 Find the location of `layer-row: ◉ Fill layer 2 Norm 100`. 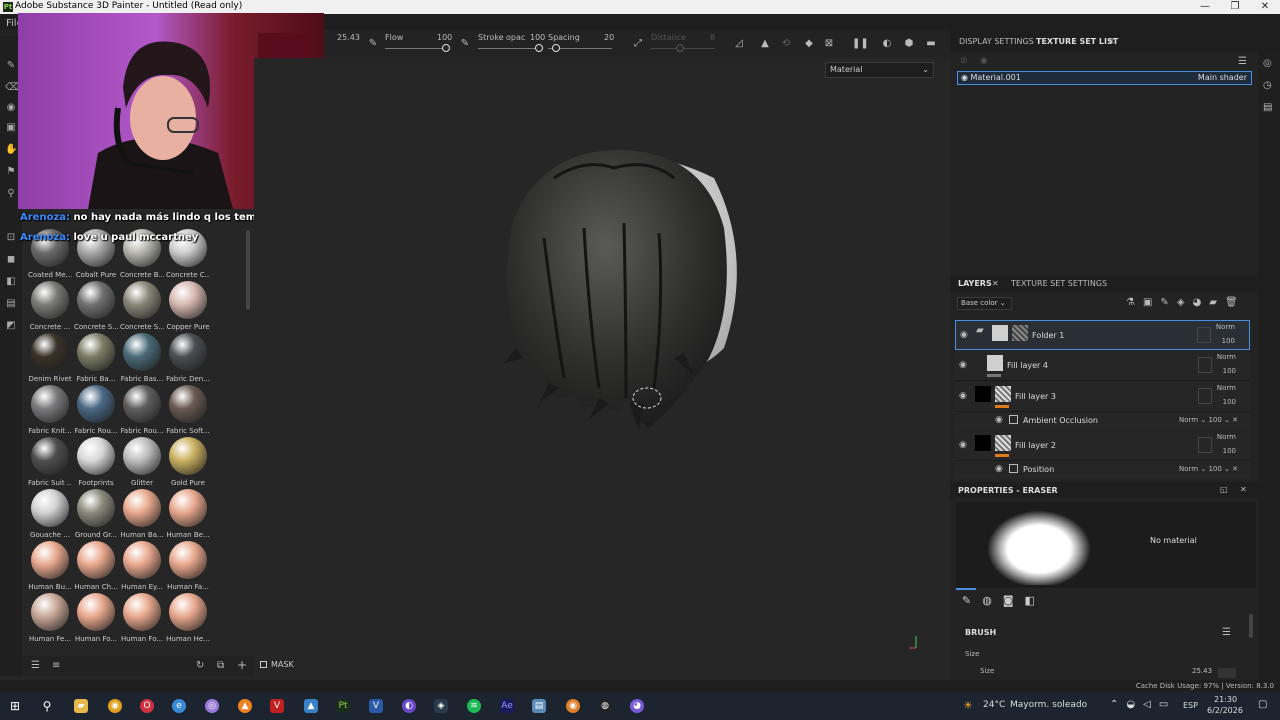

layer-row: ◉ Fill layer 2 Norm 100 is located at coordinates (1102, 446).